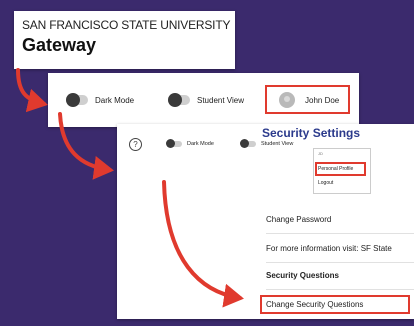 The image size is (414, 326). Describe the element at coordinates (135, 144) in the screenshot. I see `help-icon: ?` at that location.